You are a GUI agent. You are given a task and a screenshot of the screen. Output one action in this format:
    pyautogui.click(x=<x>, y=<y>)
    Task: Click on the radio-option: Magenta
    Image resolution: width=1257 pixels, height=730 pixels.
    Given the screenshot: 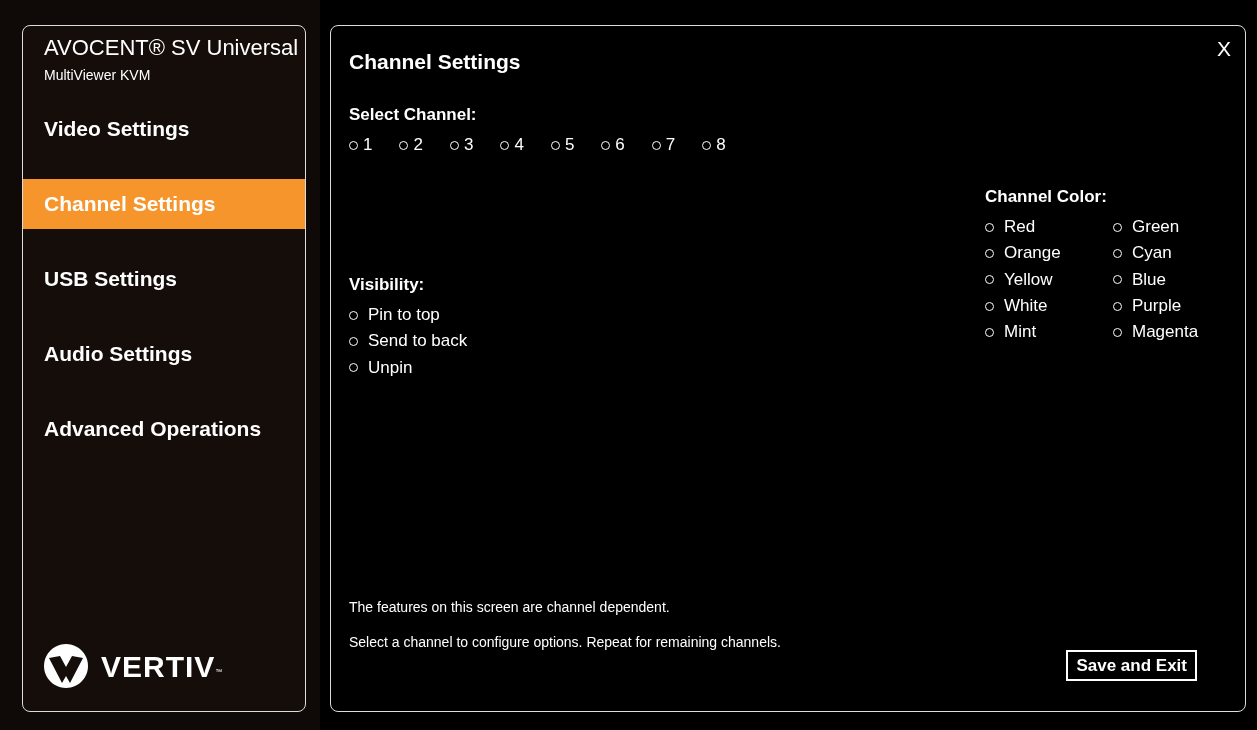 What is the action you would take?
    pyautogui.click(x=1168, y=332)
    